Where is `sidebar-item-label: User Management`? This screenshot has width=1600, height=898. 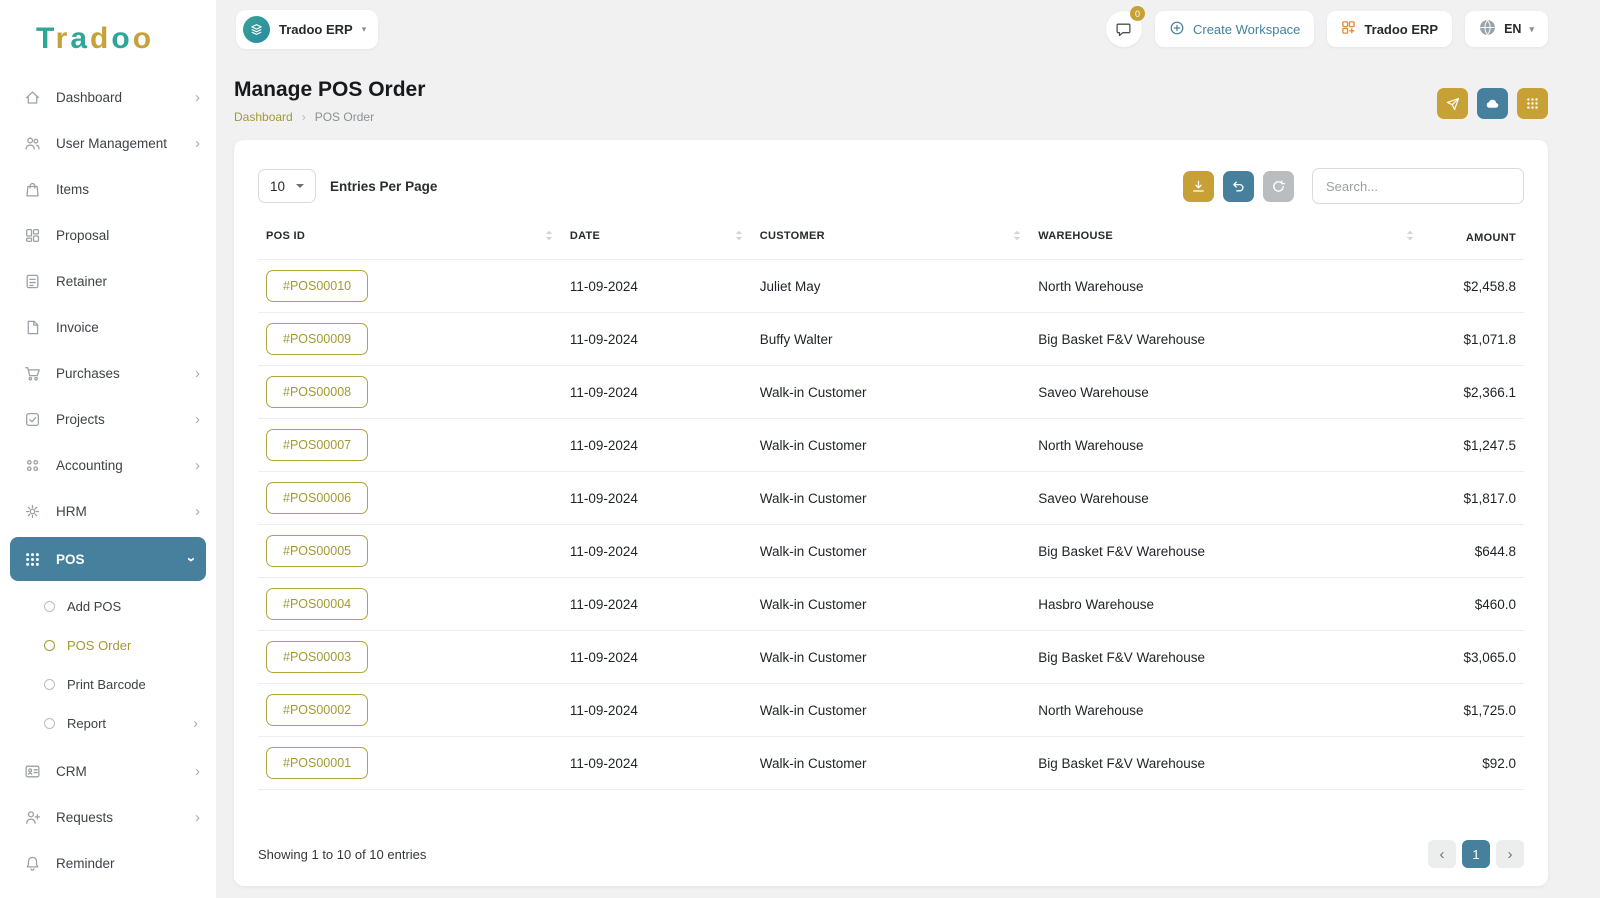 sidebar-item-label: User Management is located at coordinates (112, 143).